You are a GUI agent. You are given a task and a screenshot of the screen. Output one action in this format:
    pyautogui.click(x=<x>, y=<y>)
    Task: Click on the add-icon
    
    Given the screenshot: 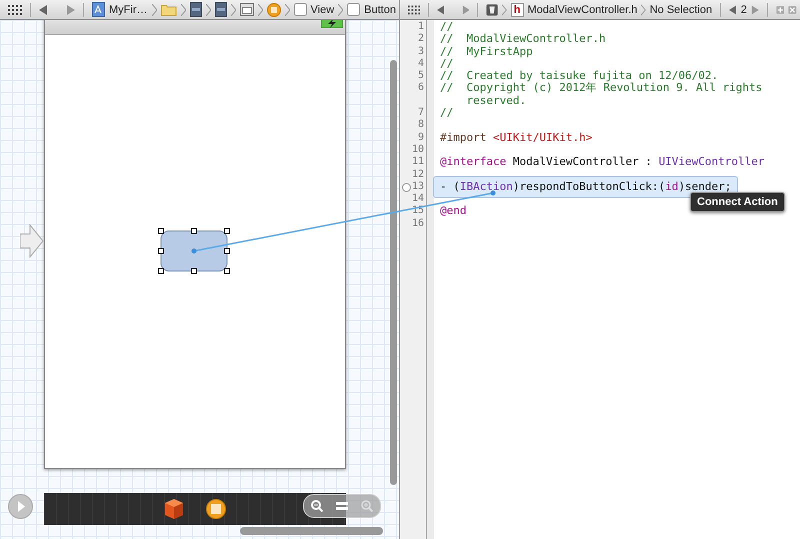 What is the action you would take?
    pyautogui.click(x=780, y=9)
    